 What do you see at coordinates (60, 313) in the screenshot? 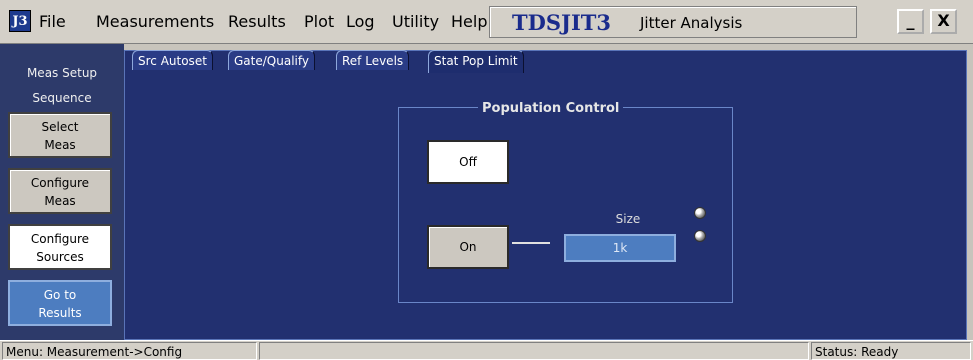
I see `go-to-results-label-2: Results` at bounding box center [60, 313].